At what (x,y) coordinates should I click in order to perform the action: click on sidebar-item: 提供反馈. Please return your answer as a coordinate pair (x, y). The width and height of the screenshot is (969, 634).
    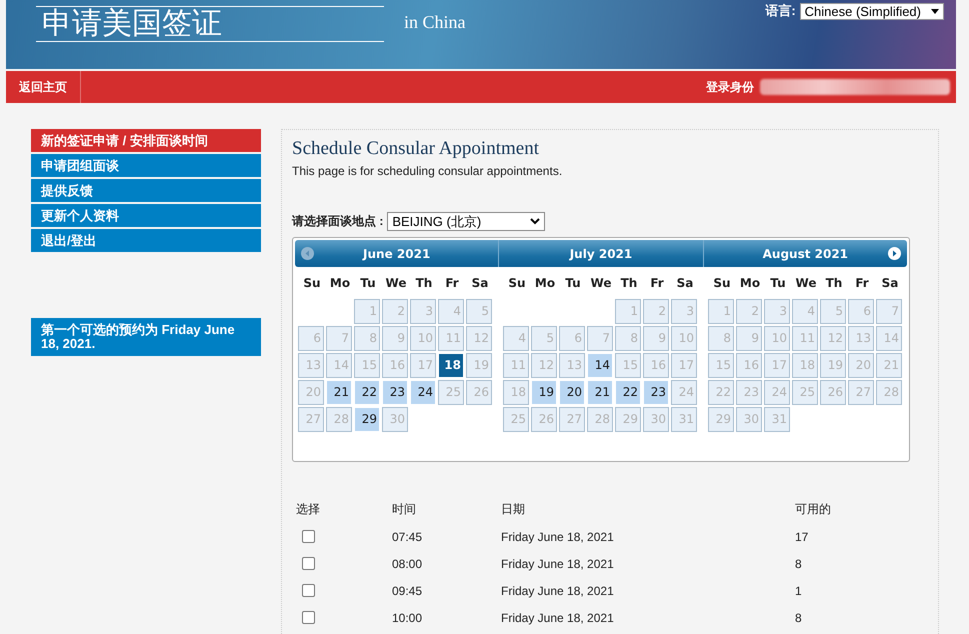
    Looking at the image, I should click on (146, 190).